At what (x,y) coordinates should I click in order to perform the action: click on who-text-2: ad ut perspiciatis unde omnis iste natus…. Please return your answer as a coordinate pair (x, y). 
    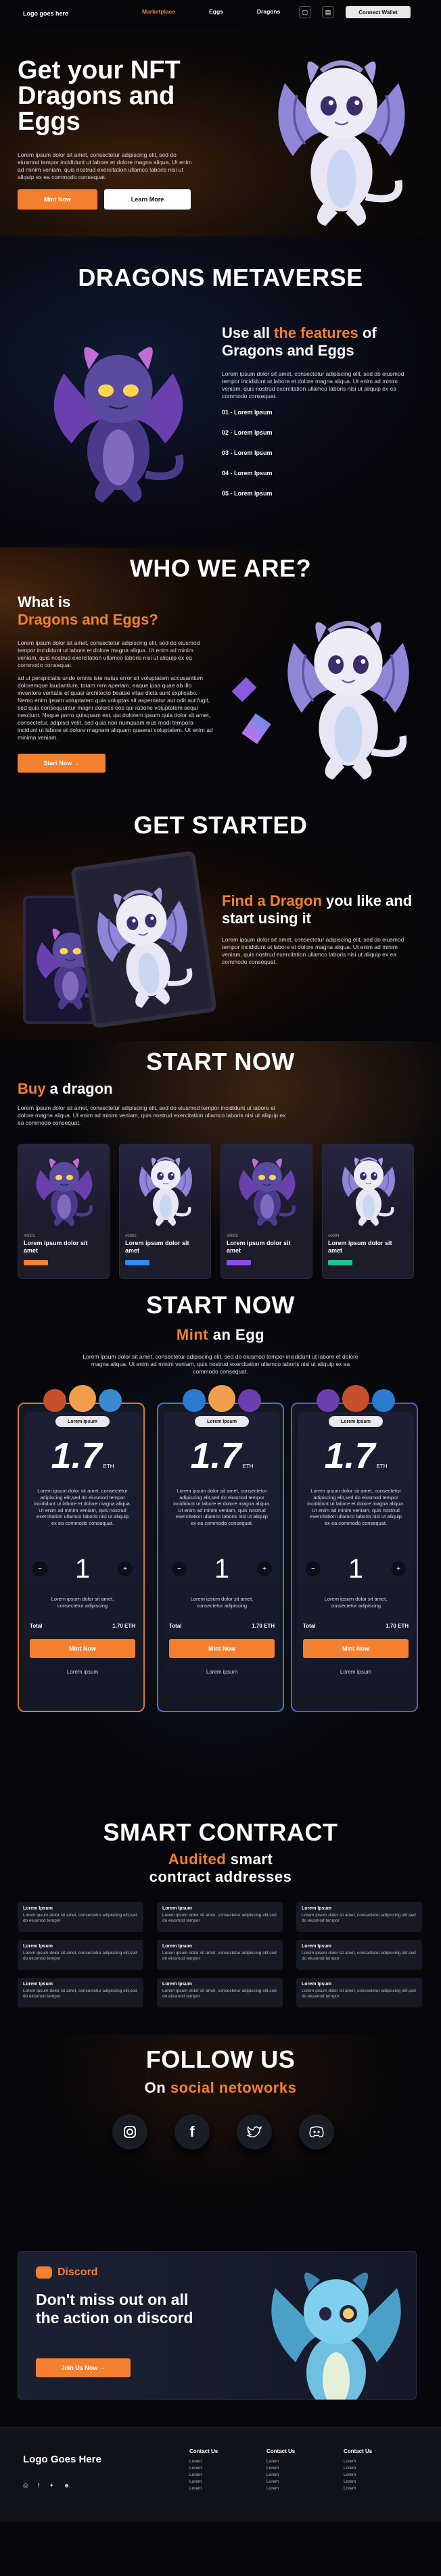
    Looking at the image, I should click on (115, 708).